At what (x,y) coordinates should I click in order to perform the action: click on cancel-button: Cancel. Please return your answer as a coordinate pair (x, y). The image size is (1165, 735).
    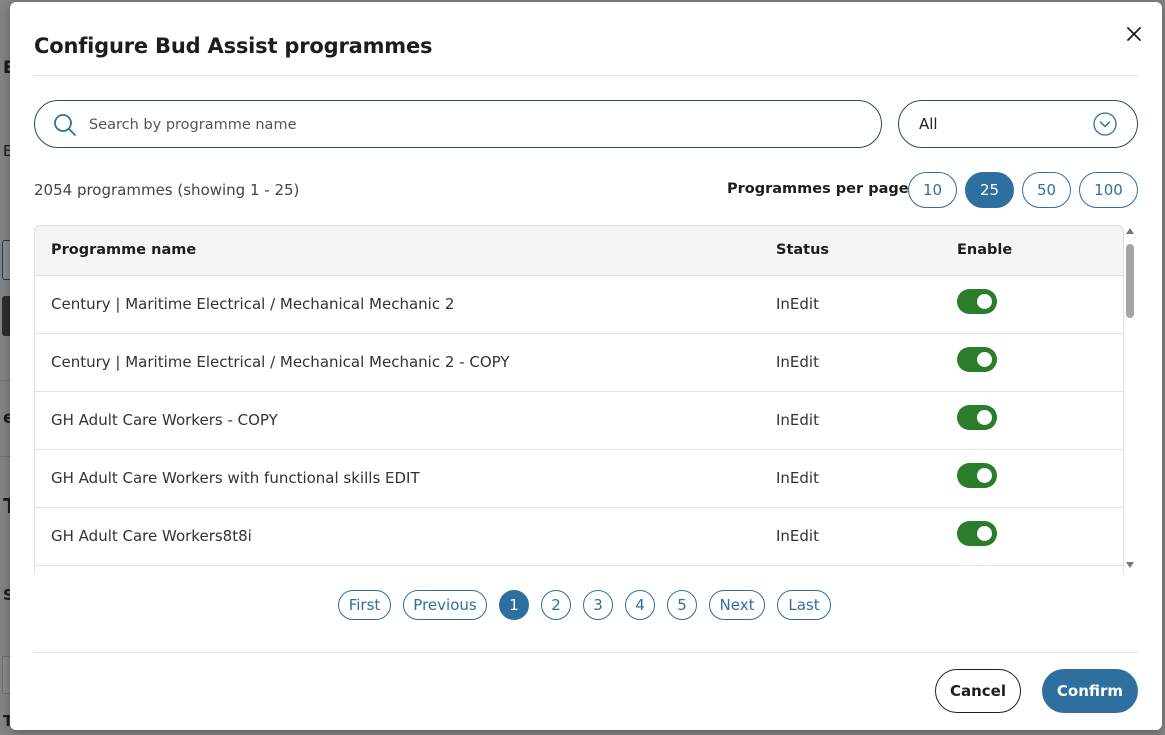
    Looking at the image, I should click on (978, 691).